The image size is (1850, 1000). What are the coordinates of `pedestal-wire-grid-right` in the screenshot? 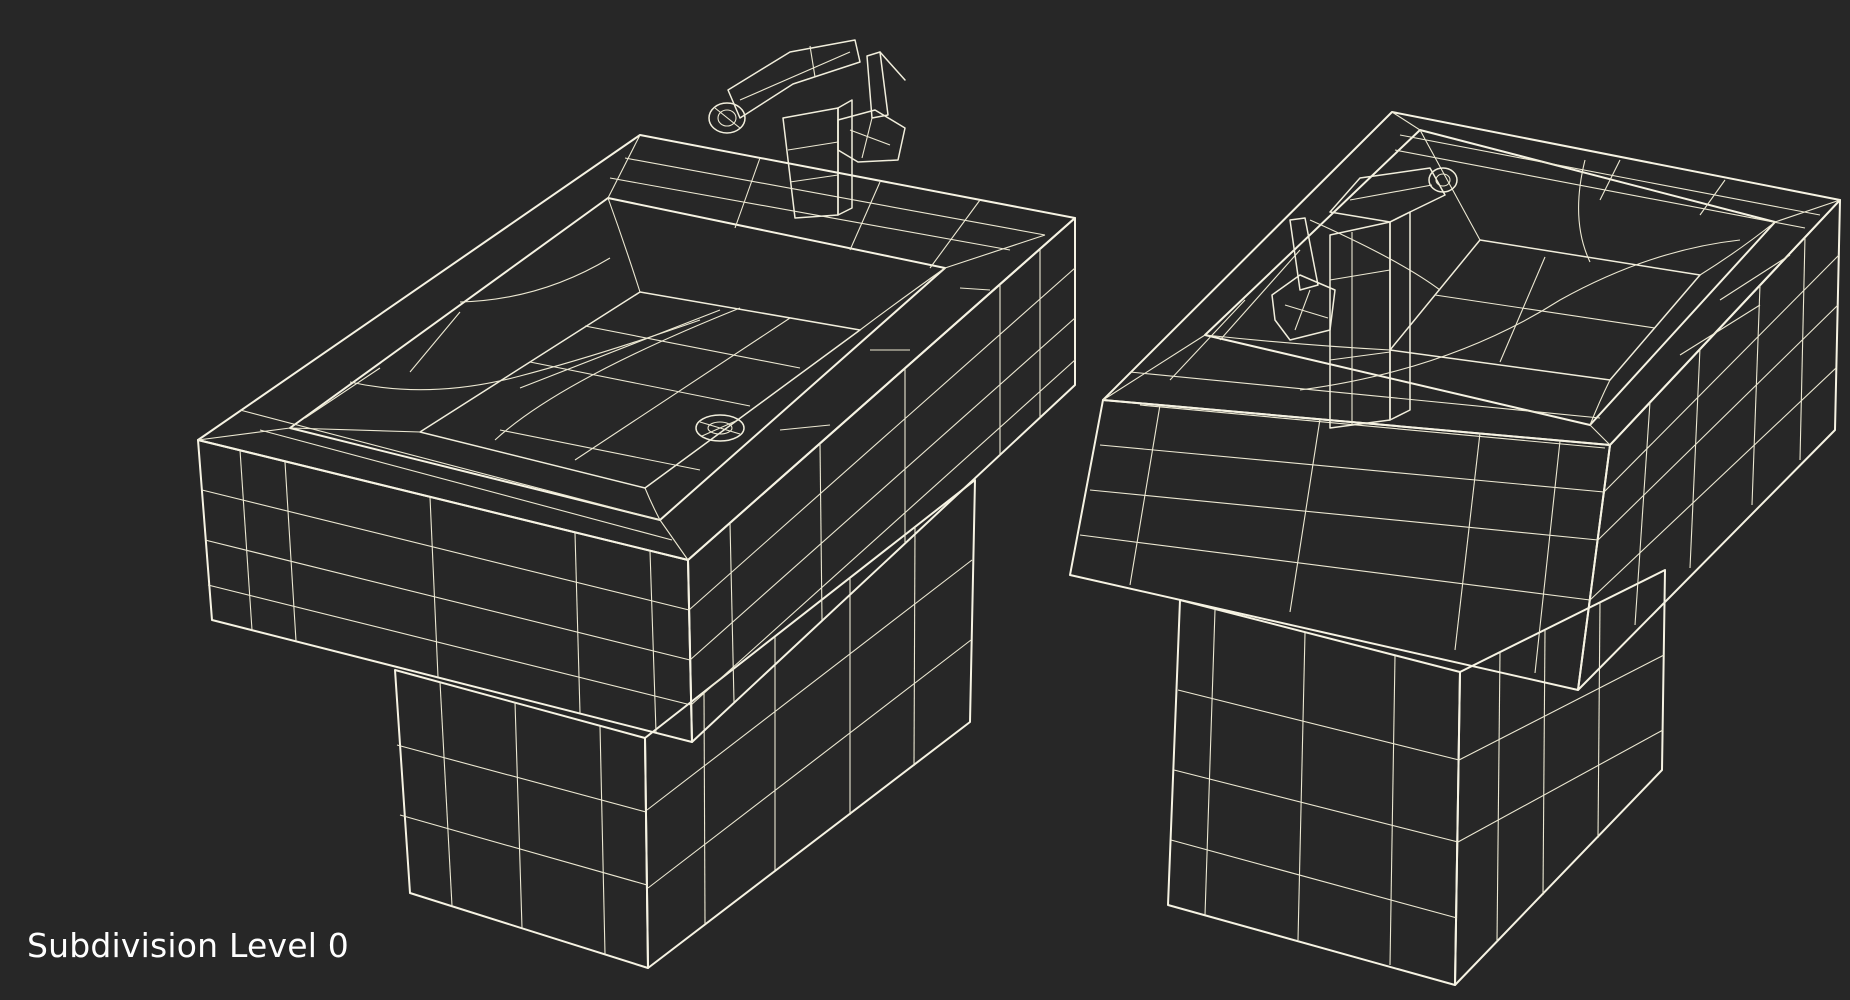 It's located at (1417, 783).